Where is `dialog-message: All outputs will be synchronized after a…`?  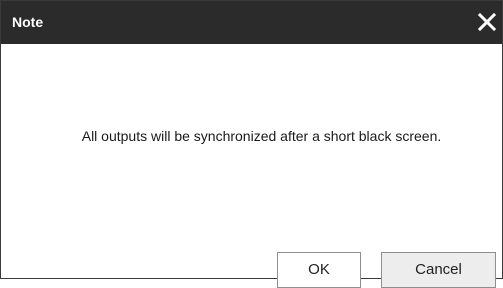
dialog-message: All outputs will be synchronized after a… is located at coordinates (261, 136).